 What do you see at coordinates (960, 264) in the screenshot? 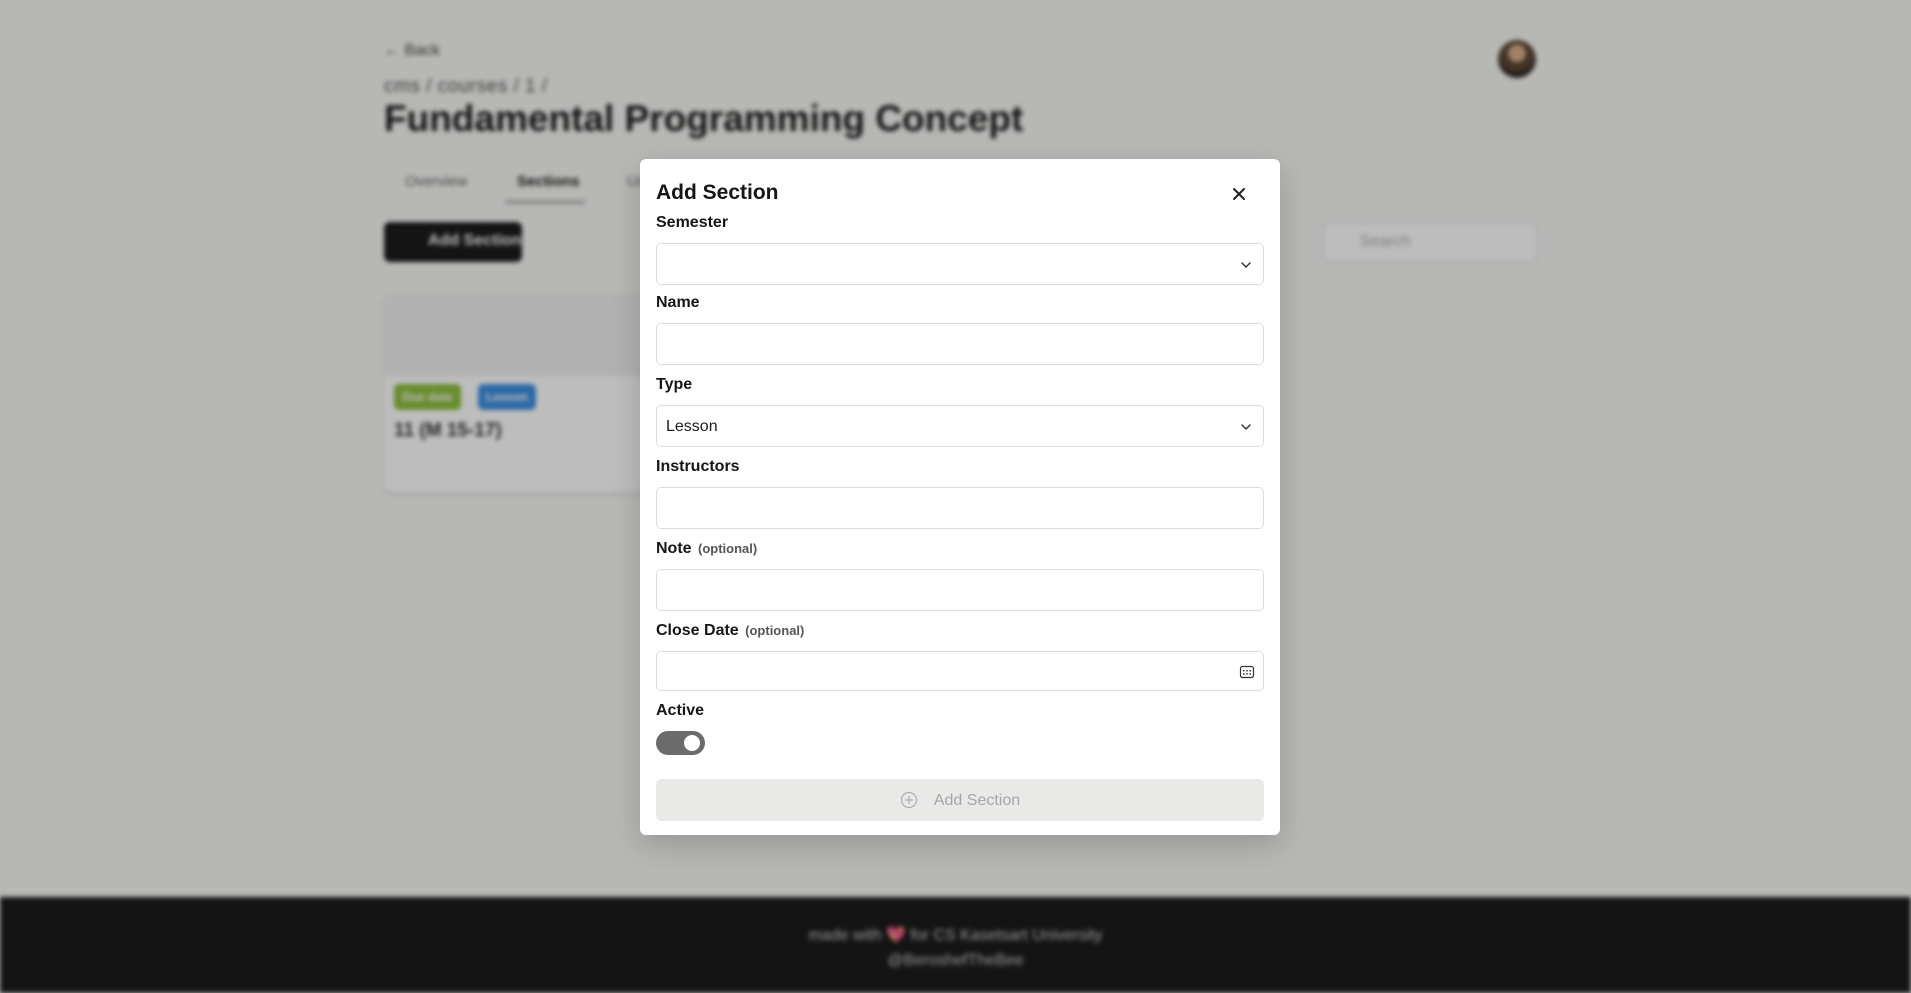
I see `semester-select` at bounding box center [960, 264].